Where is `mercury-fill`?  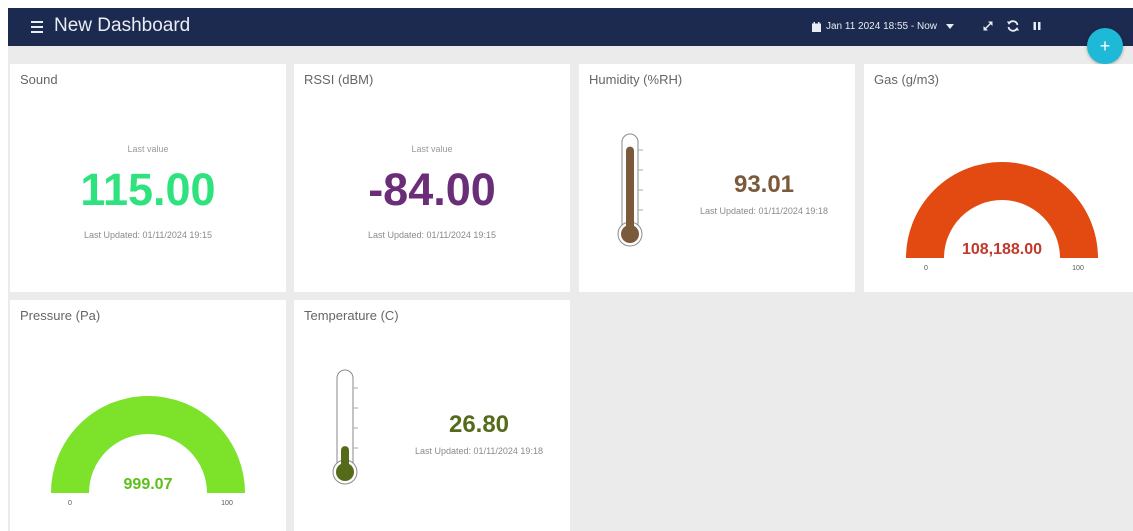 mercury-fill is located at coordinates (630, 190).